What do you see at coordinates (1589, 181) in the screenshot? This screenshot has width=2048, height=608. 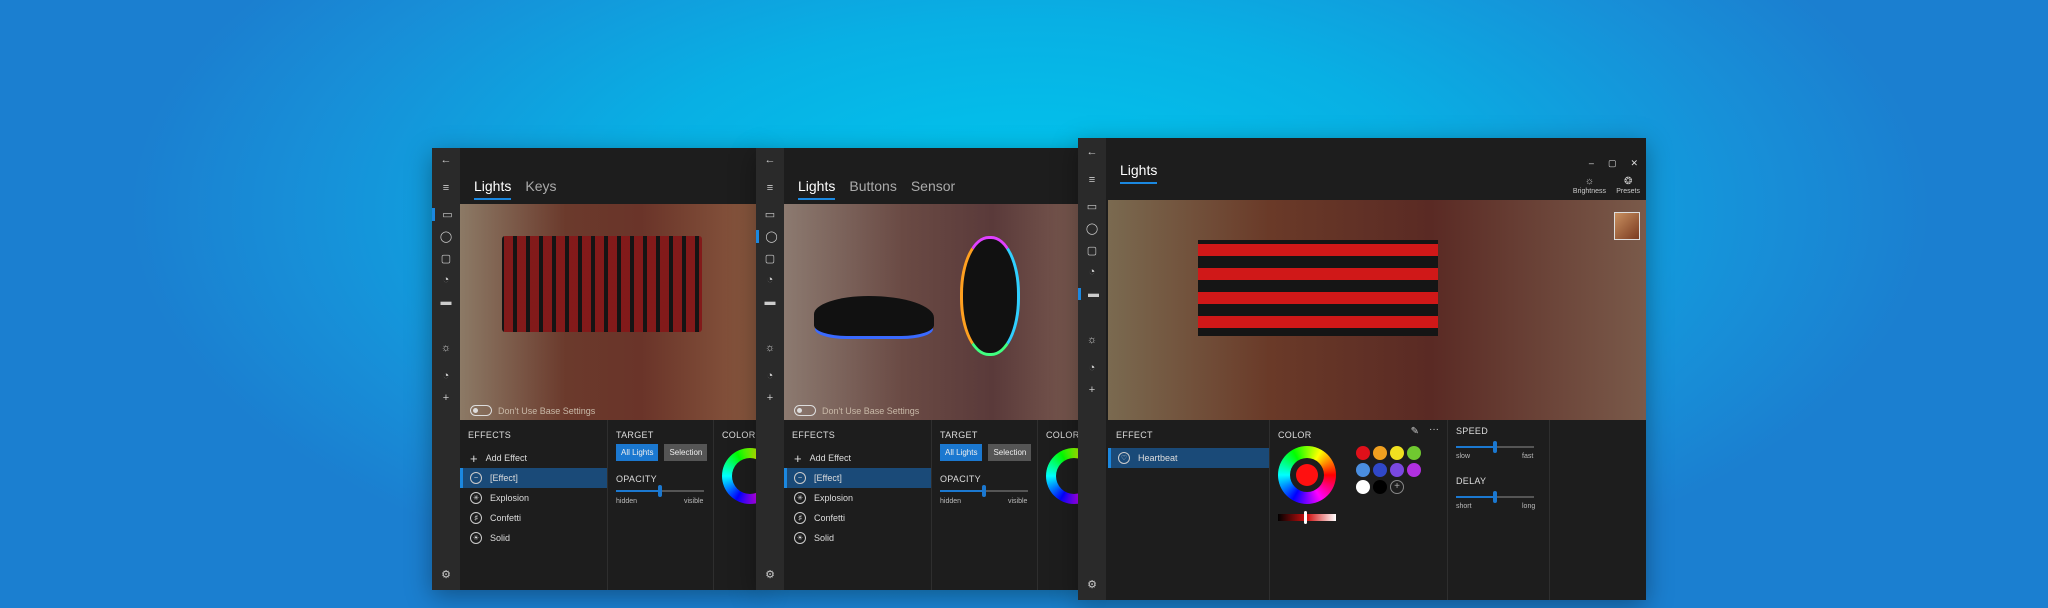 I see `brightness-icon: ☼` at bounding box center [1589, 181].